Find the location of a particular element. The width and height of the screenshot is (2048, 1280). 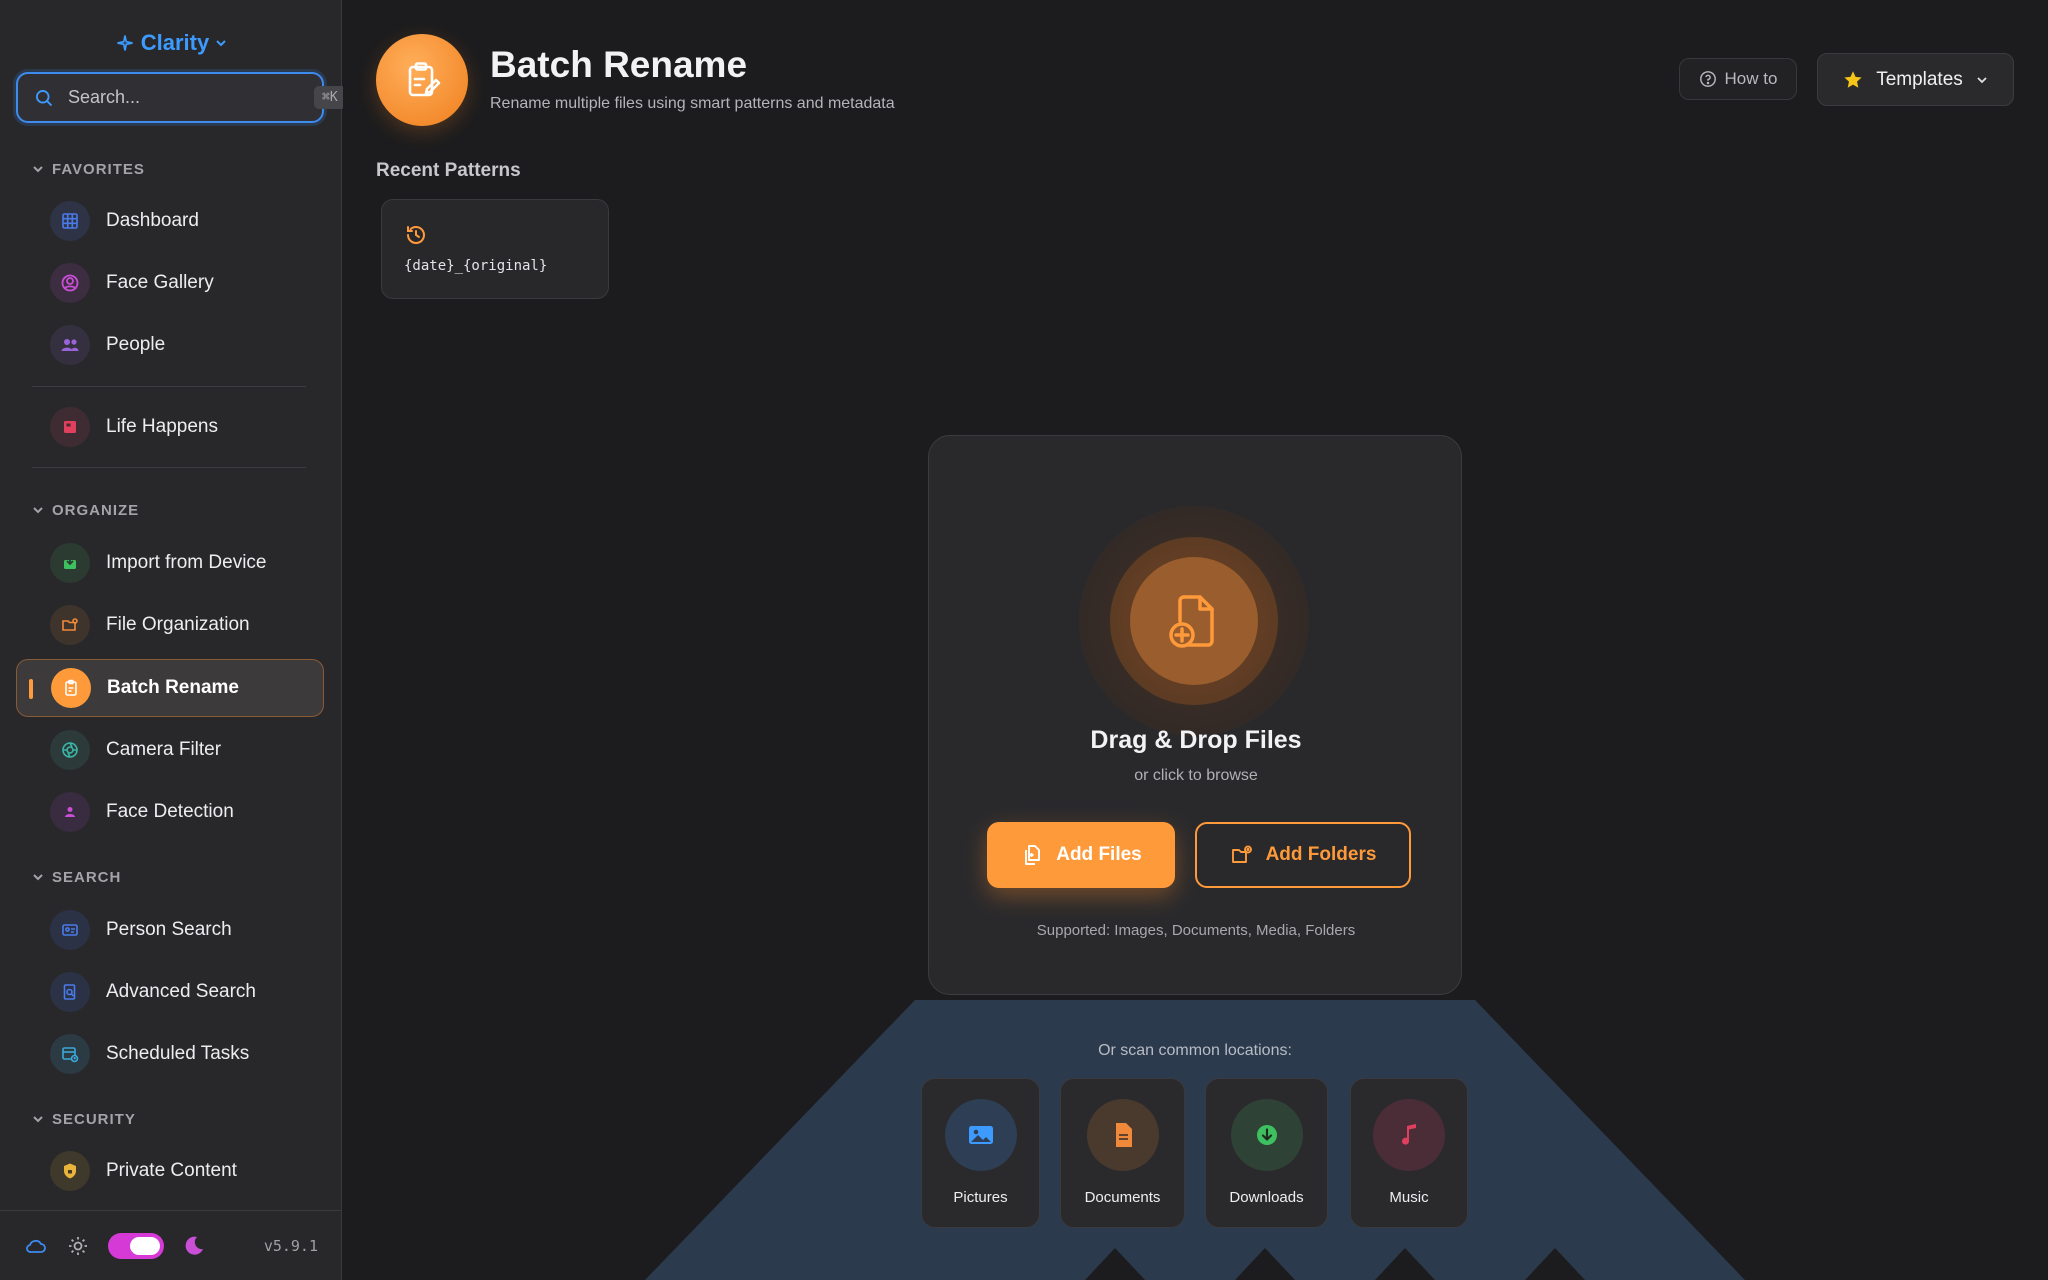

folder-add-icon is located at coordinates (1241, 854).